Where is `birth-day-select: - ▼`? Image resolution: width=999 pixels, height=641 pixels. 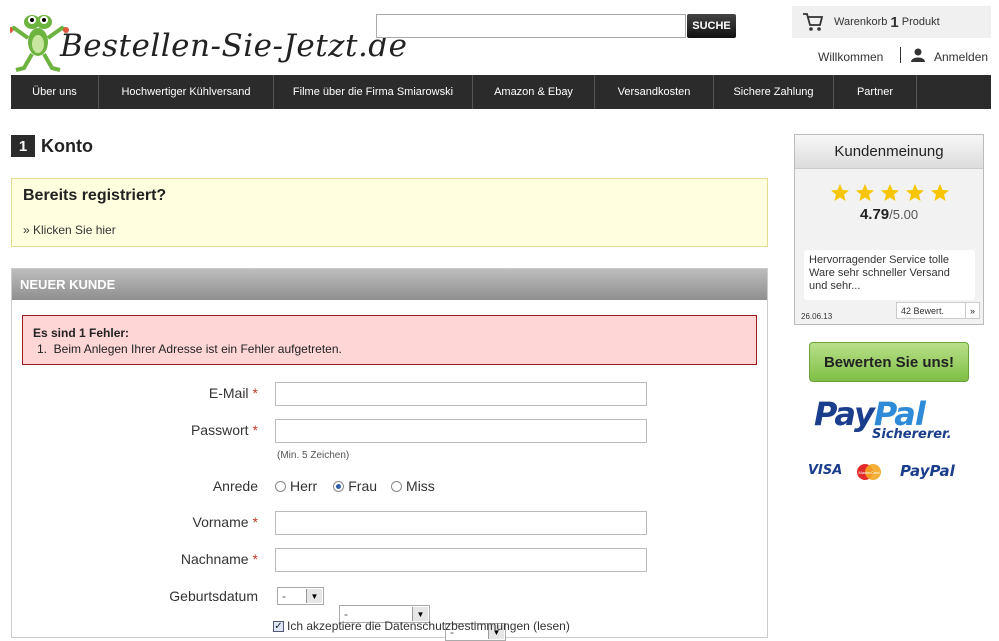
birth-day-select: - ▼ is located at coordinates (300, 596).